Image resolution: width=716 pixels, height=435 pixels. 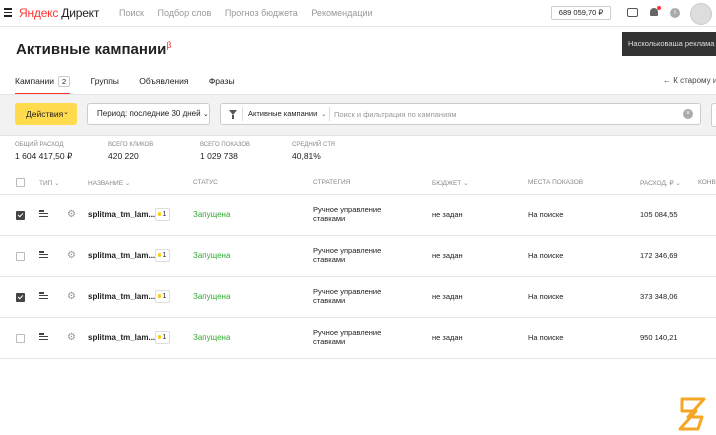 What do you see at coordinates (105, 85) in the screenshot?
I see `tab-groups: Группы` at bounding box center [105, 85].